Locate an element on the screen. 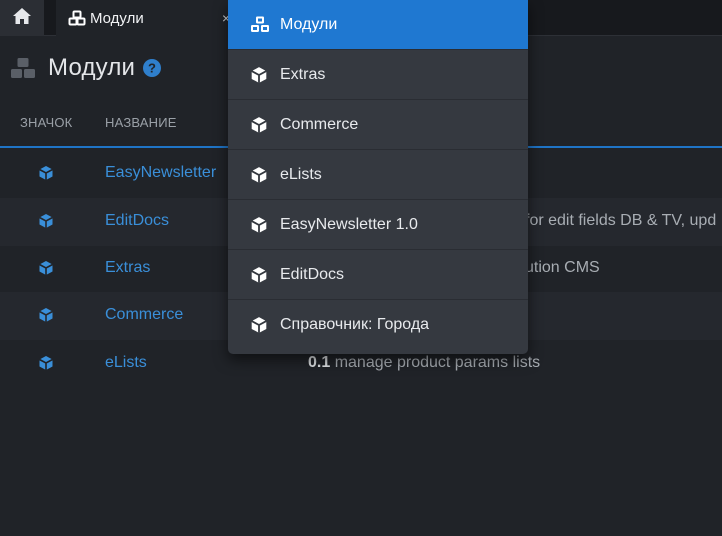 This screenshot has height=536, width=722. menu-item-label: Справочник: Города is located at coordinates (355, 324).